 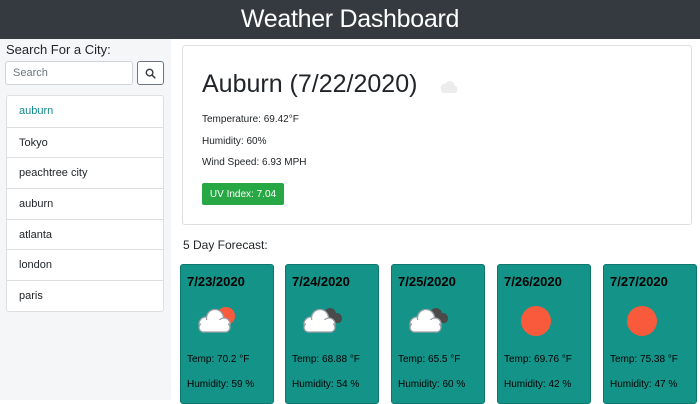 I want to click on search-title: Search For a City:, so click(x=58, y=49).